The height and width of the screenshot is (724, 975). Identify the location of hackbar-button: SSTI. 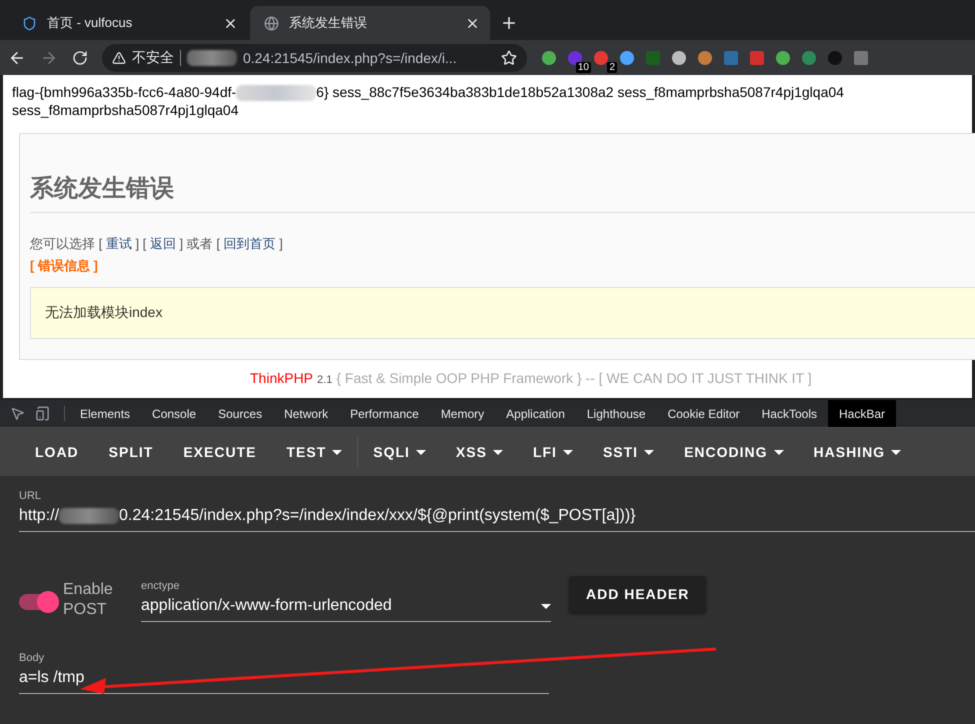
(629, 452).